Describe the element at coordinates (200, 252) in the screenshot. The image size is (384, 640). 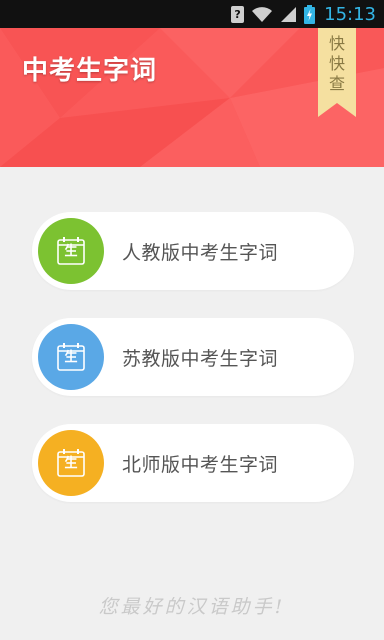
I see `menu-item-label: 人教版中考生字词` at that location.